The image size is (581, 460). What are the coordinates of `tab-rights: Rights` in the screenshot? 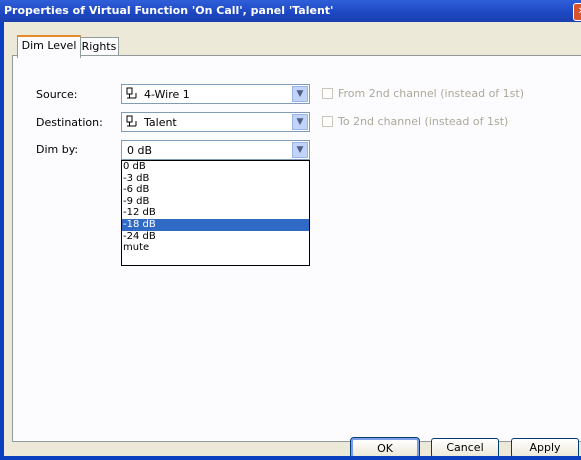 It's located at (99, 46).